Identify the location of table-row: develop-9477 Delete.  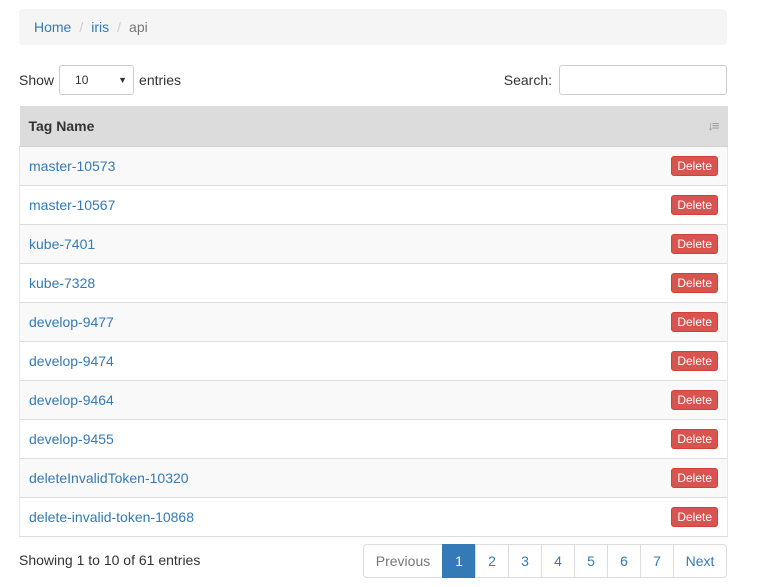
(373, 322).